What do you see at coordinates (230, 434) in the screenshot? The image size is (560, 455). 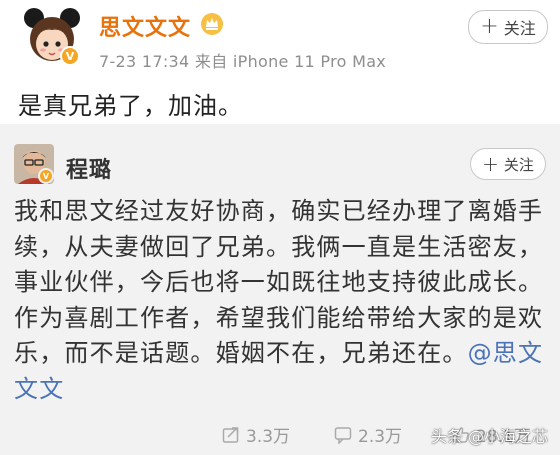 I see `repost-icon` at bounding box center [230, 434].